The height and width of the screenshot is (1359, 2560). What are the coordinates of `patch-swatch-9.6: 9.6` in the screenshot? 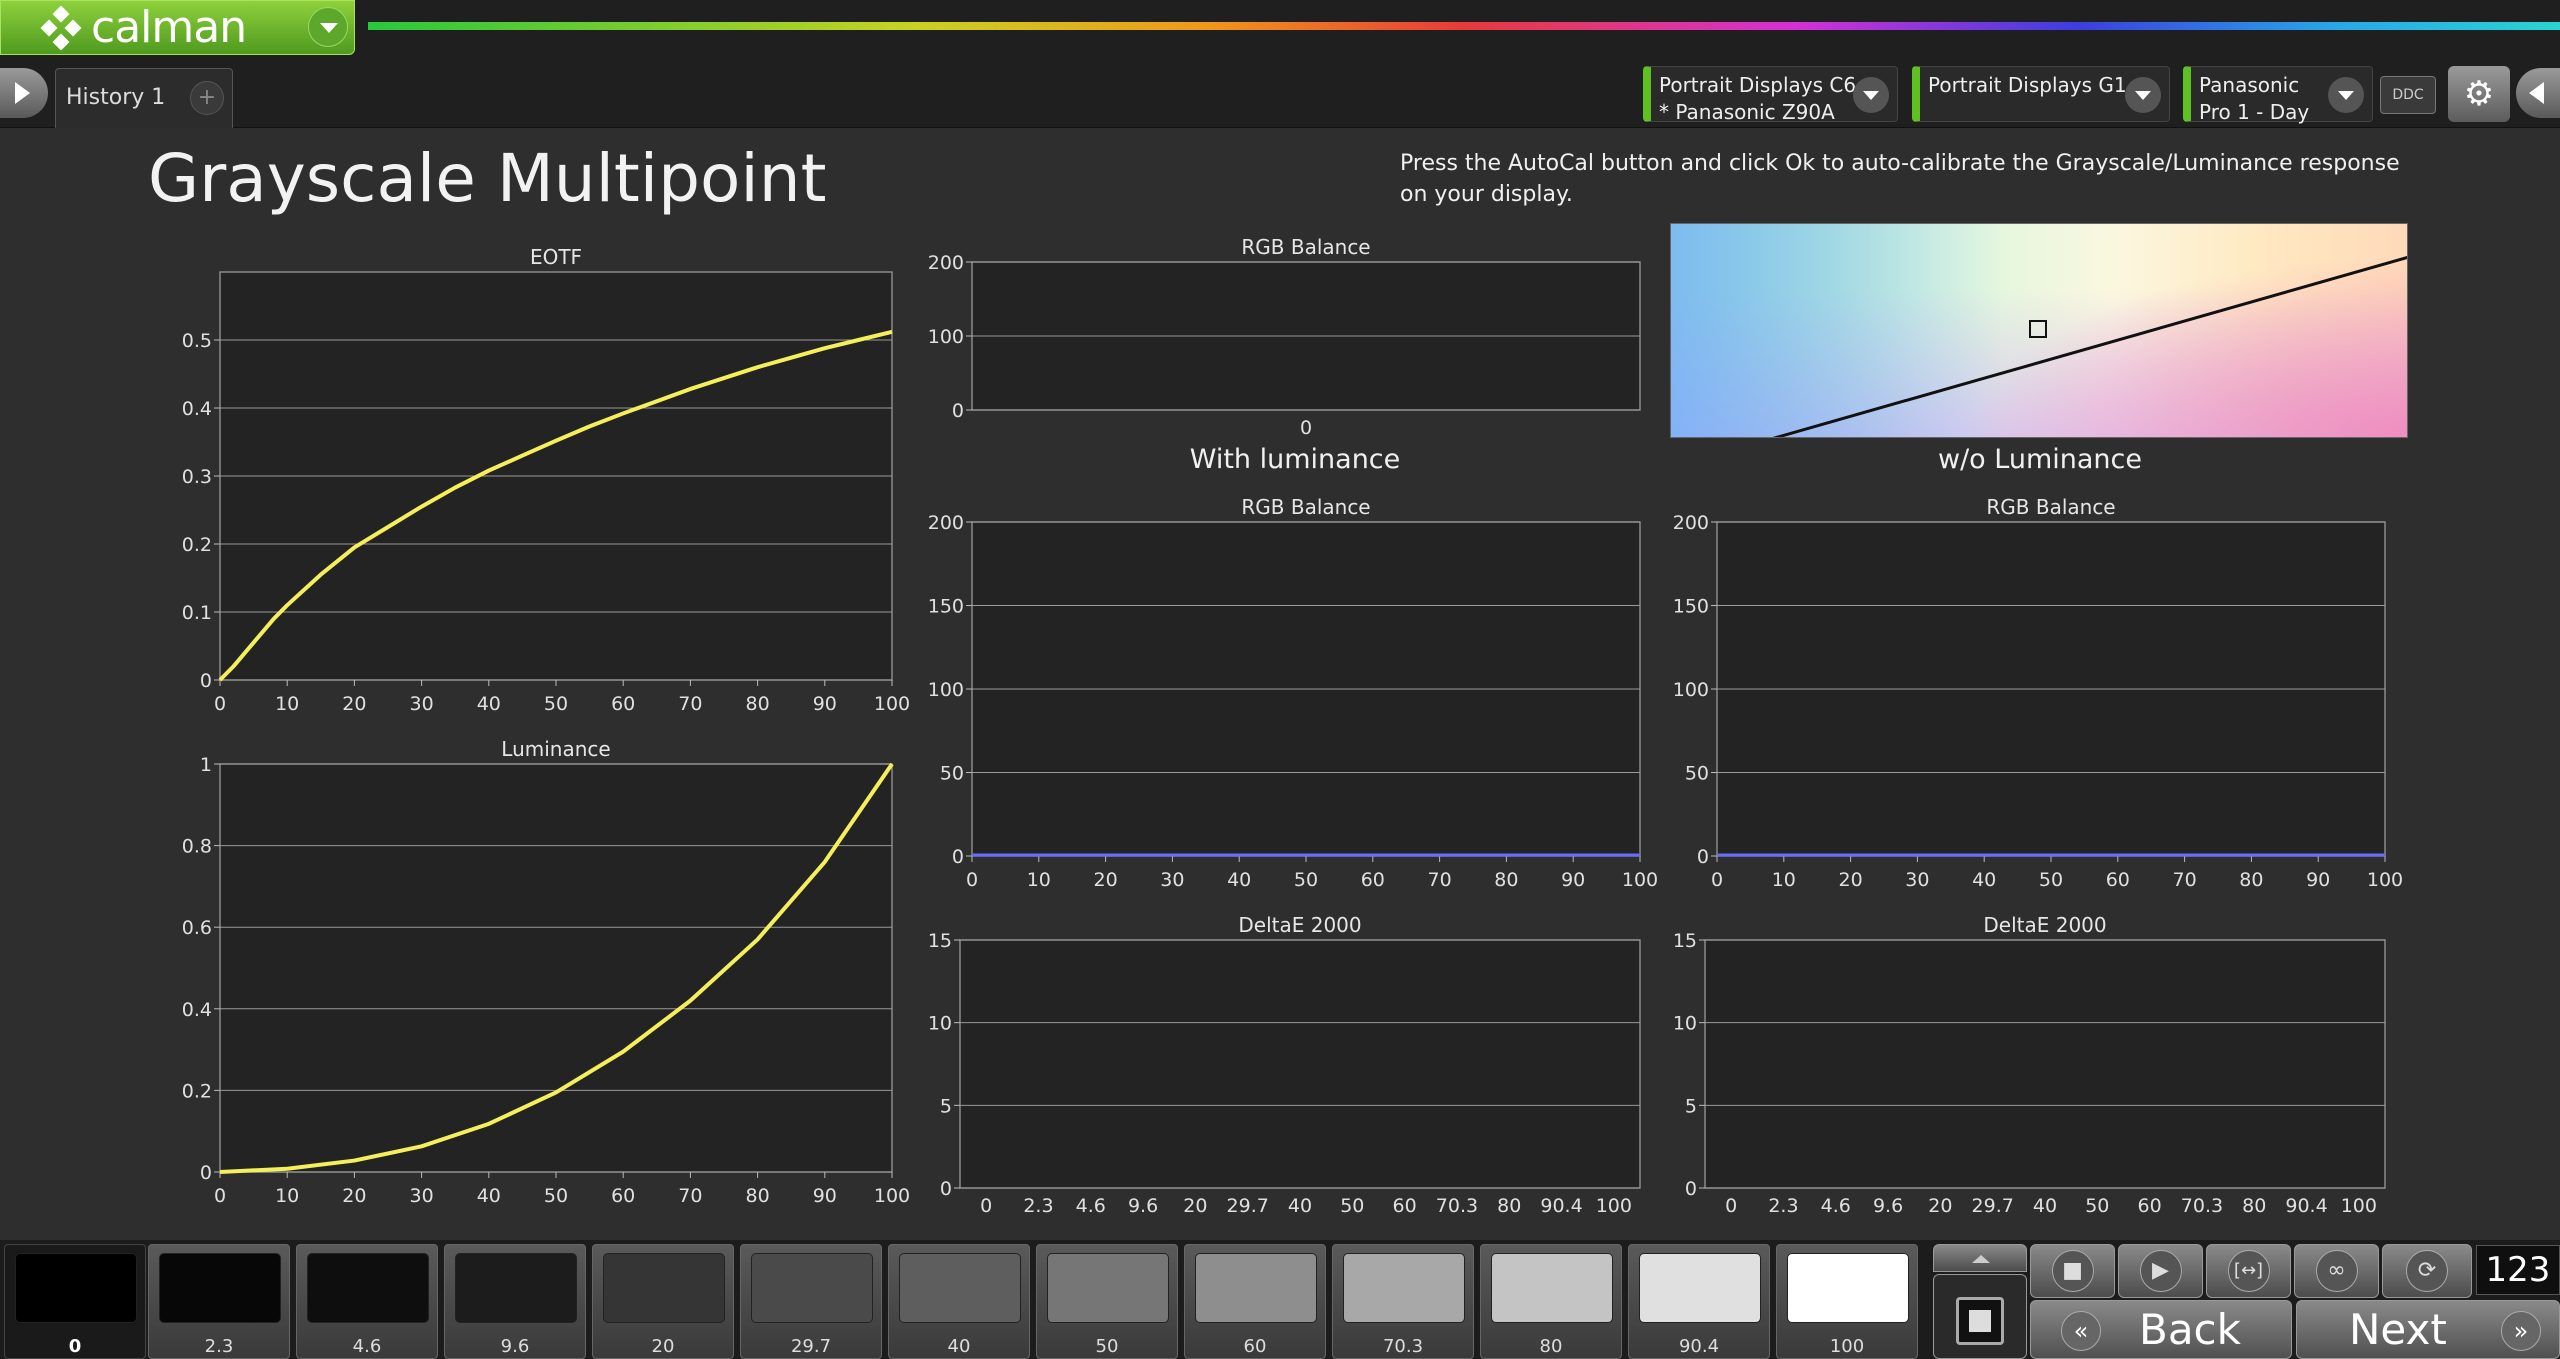 It's located at (515, 1301).